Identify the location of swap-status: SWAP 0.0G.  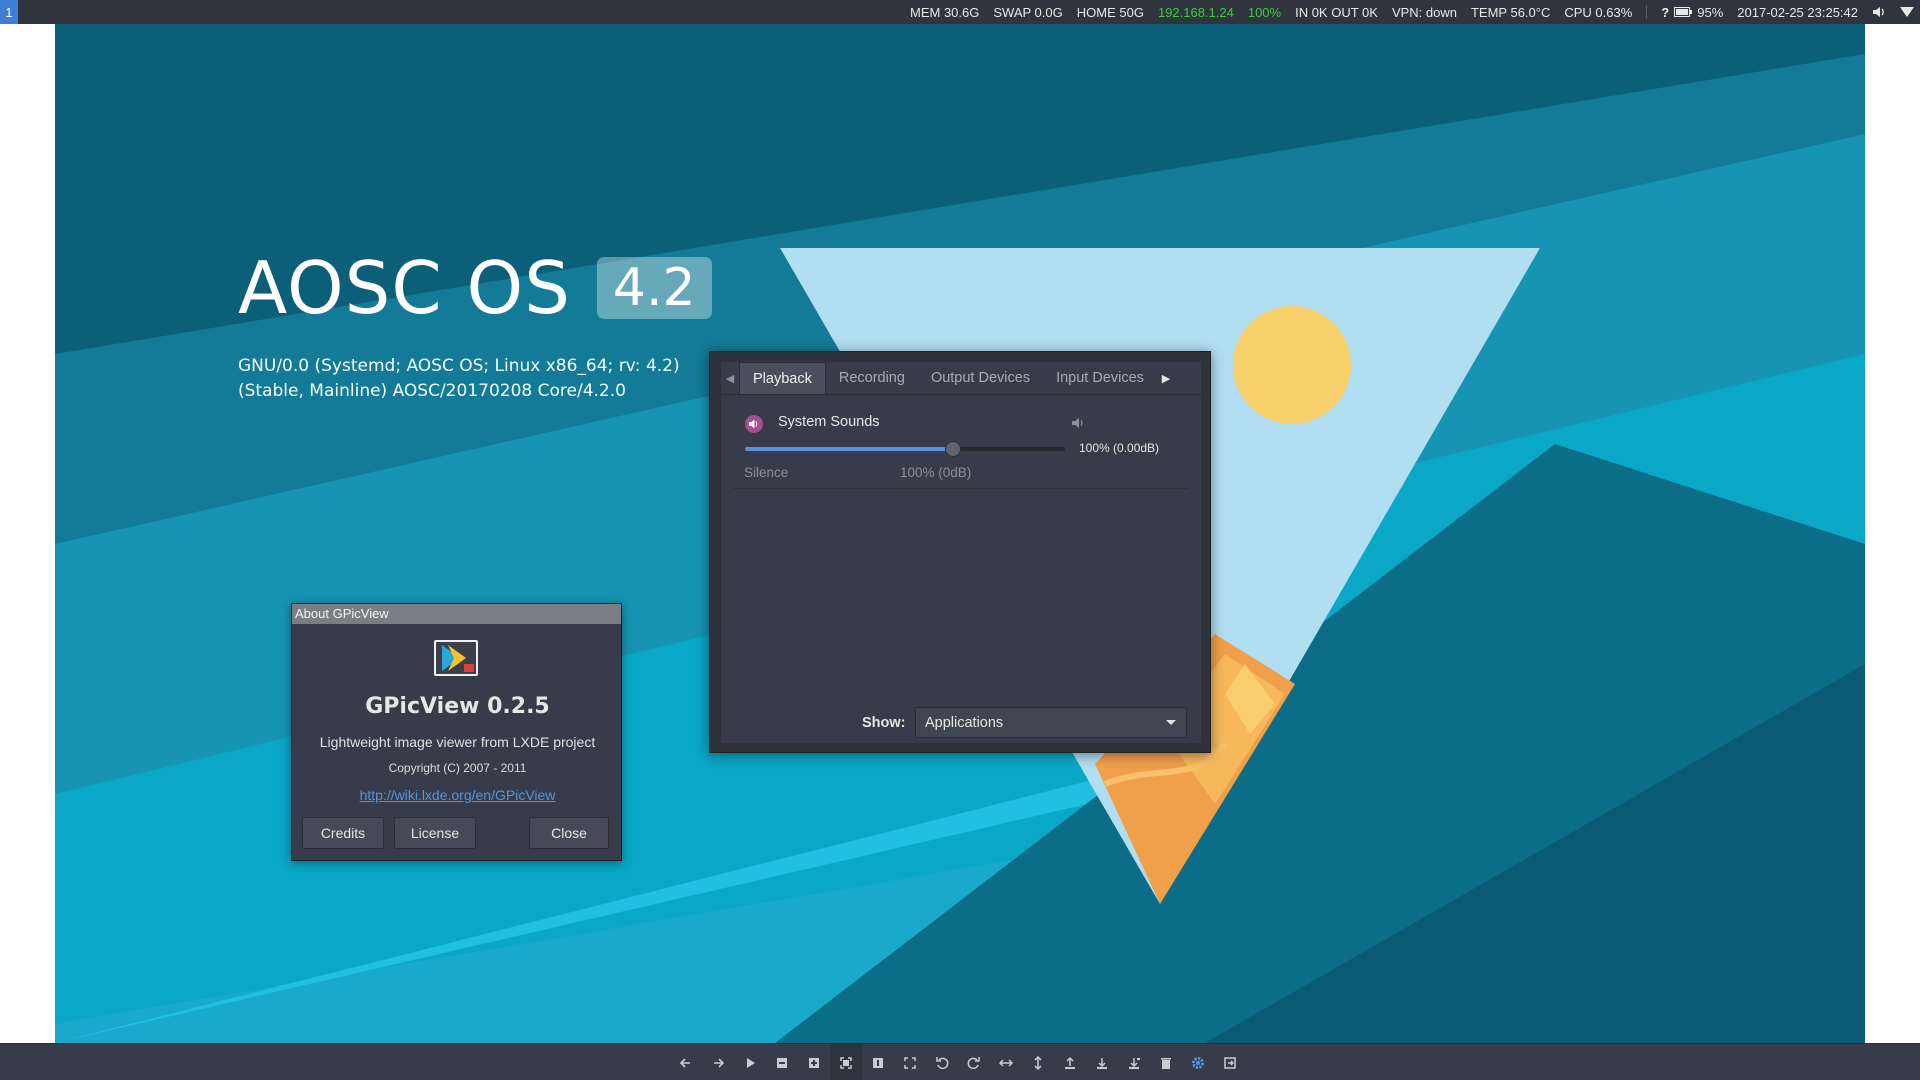
(1028, 12).